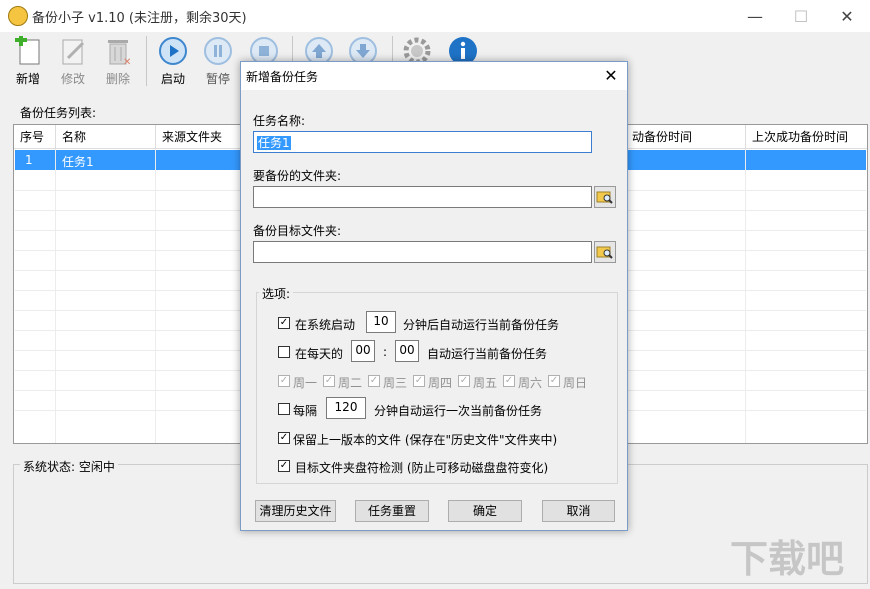 The width and height of the screenshot is (870, 589). What do you see at coordinates (118, 51) in the screenshot?
I see `trash-icon: ✕` at bounding box center [118, 51].